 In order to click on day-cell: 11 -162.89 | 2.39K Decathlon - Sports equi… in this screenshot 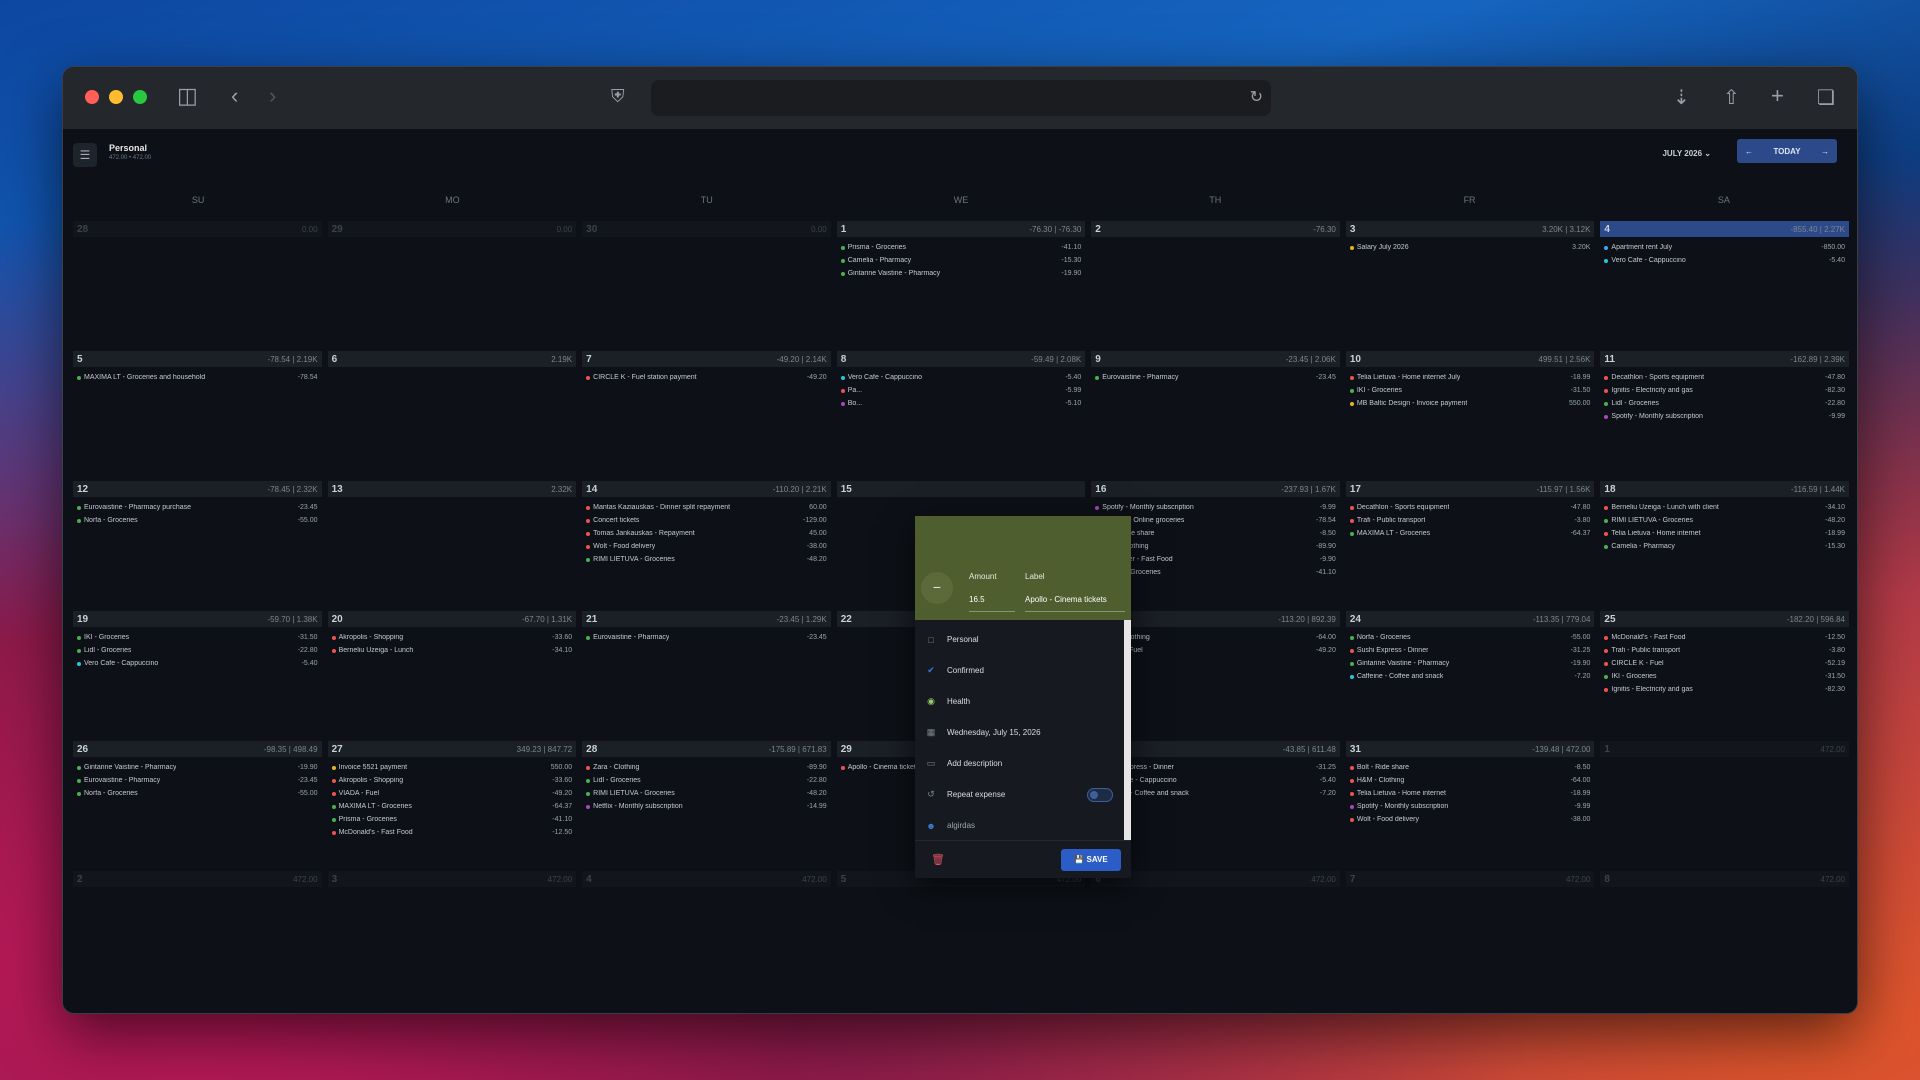, I will do `click(1724, 416)`.